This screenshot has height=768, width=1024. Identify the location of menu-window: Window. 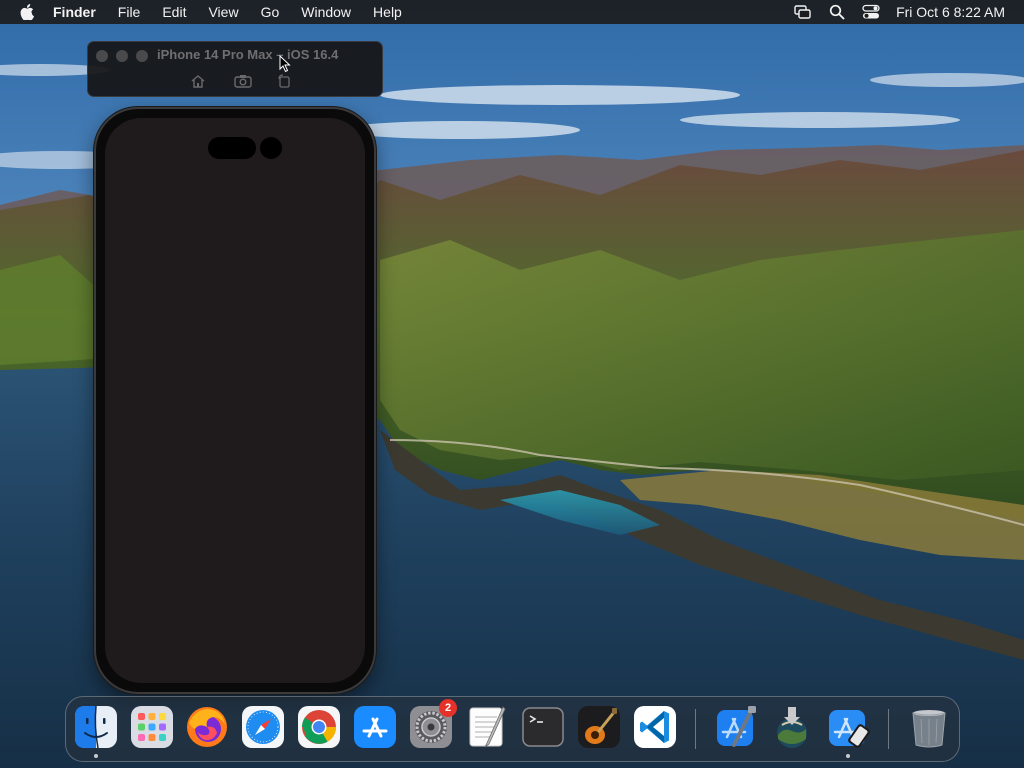
(326, 12).